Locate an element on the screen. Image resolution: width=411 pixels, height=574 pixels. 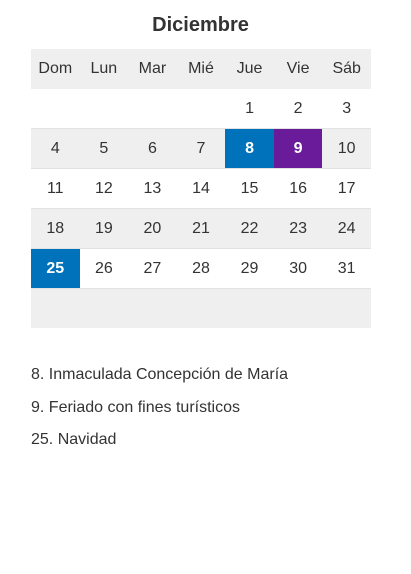
day-cell: 24 is located at coordinates (346, 228).